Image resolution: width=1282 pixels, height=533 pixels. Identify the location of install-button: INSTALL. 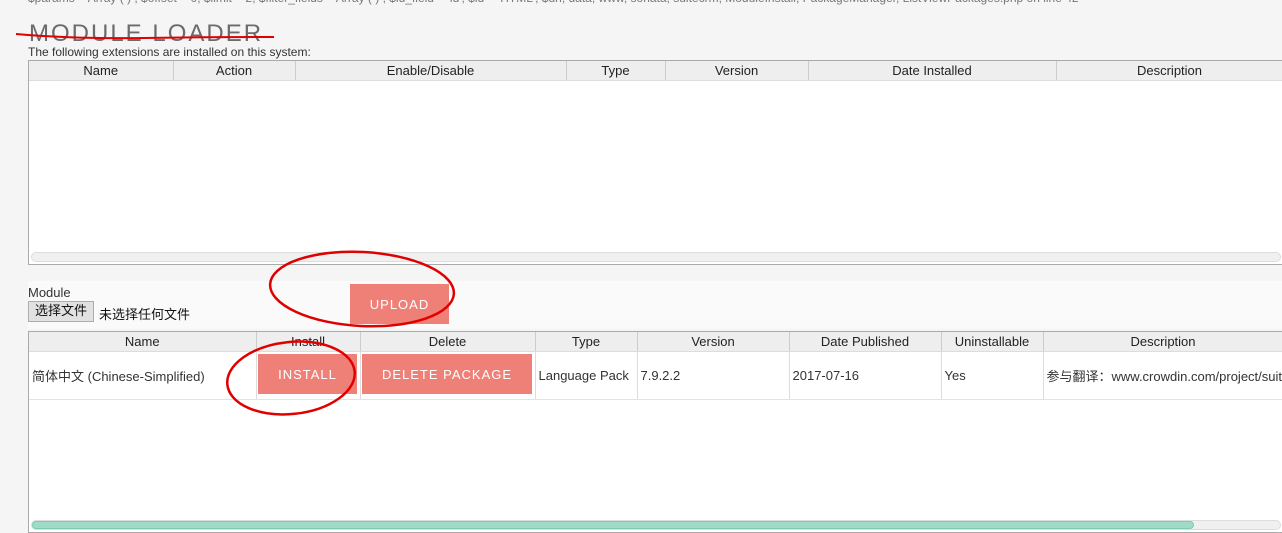
(307, 374).